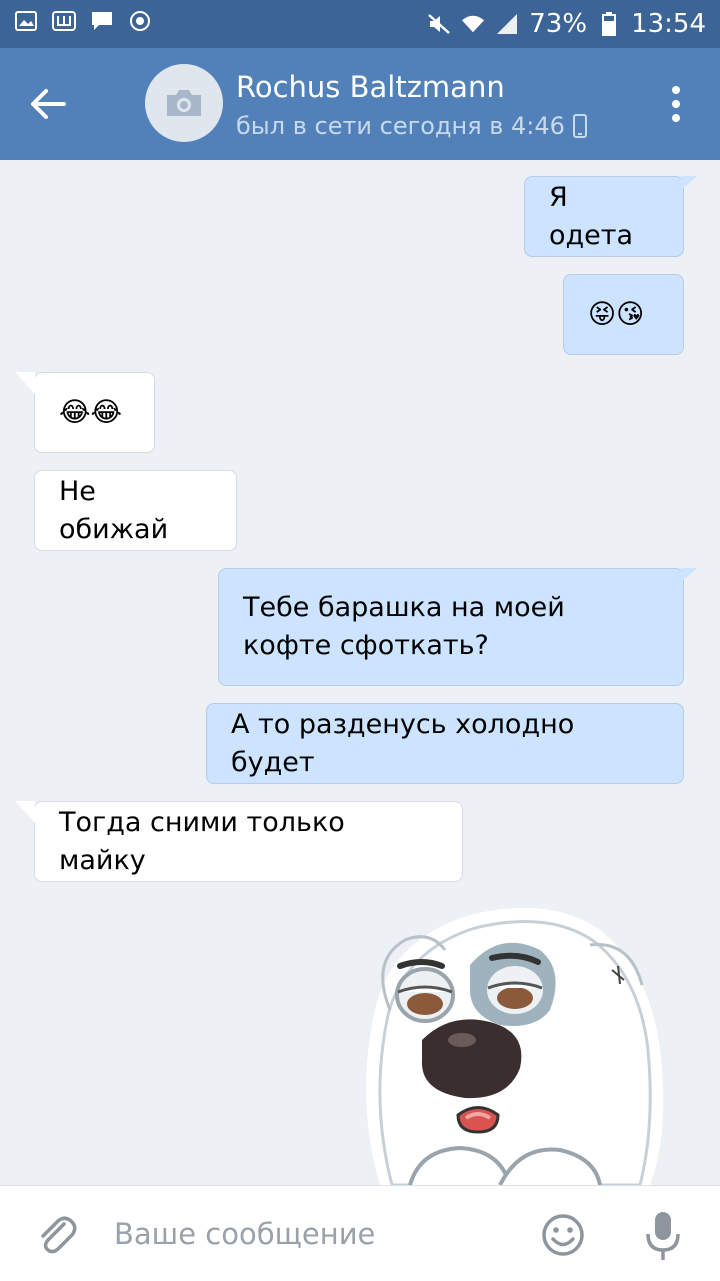 This screenshot has height=1281, width=720. Describe the element at coordinates (507, 24) in the screenshot. I see `signal-icon` at that location.